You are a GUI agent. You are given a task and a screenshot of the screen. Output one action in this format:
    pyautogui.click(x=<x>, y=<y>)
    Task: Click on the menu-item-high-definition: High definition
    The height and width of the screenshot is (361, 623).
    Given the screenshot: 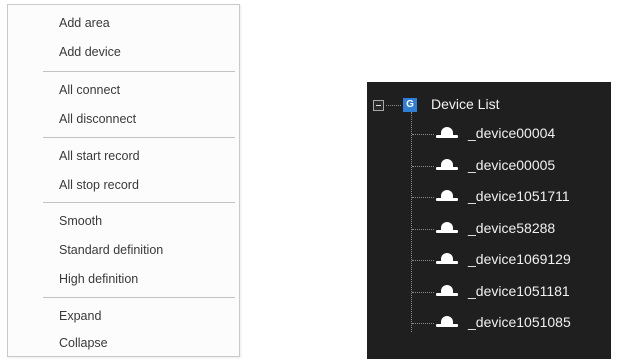 What is the action you would take?
    pyautogui.click(x=123, y=279)
    